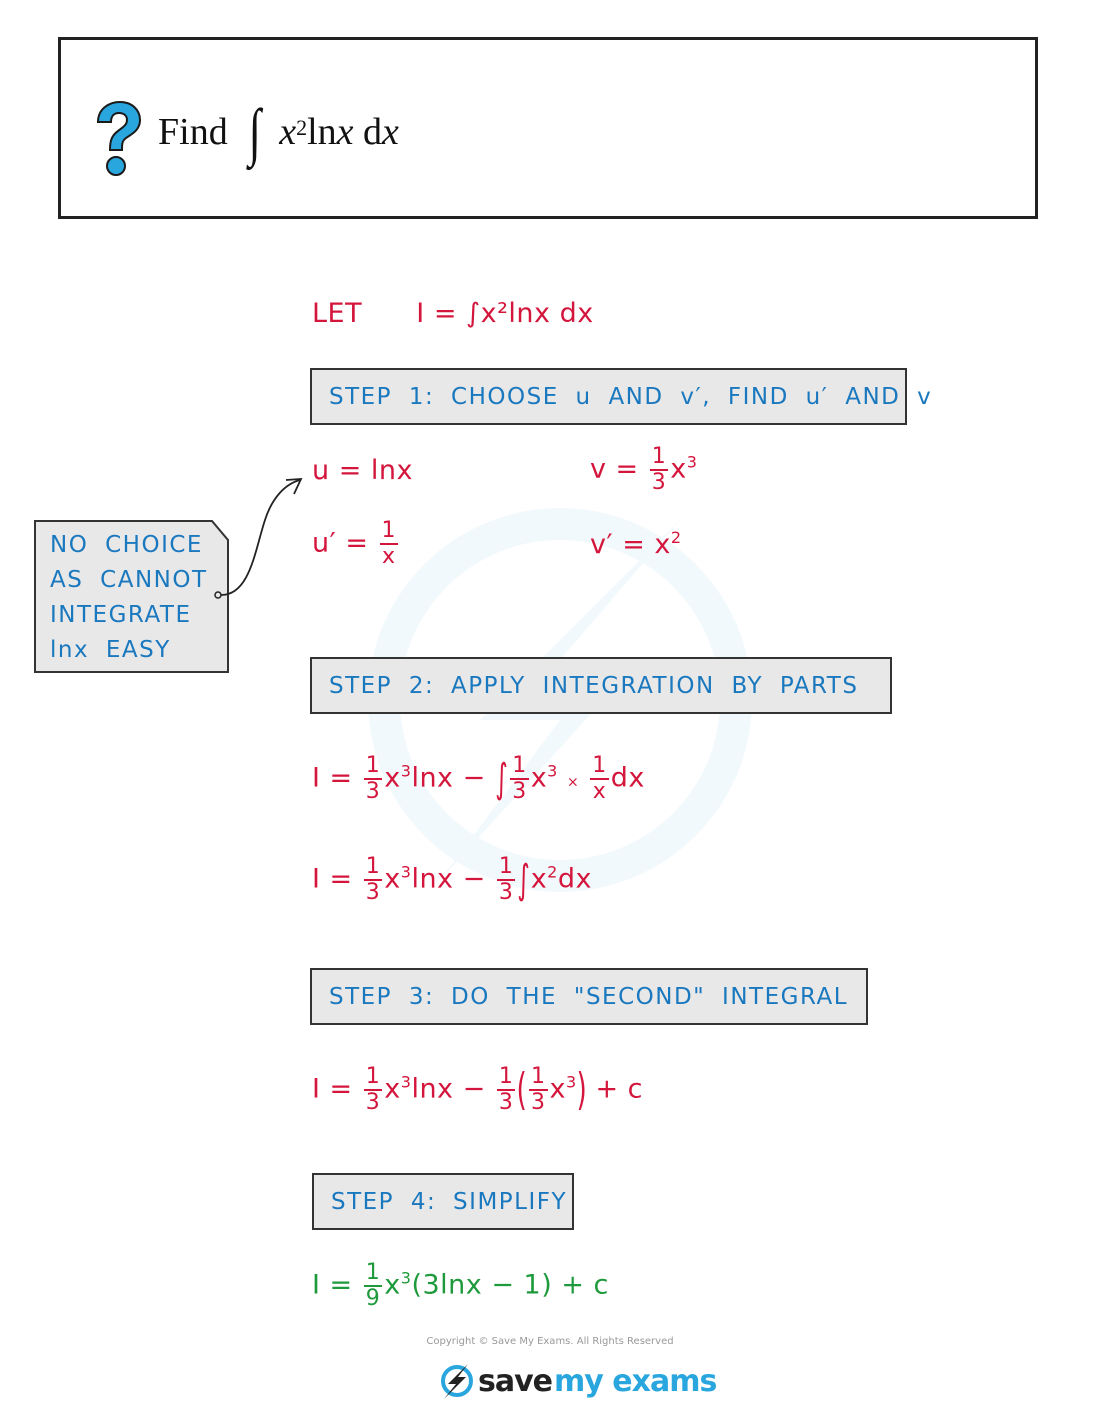 This screenshot has width=1100, height=1411. I want to click on term: (3lnx − 1) + c, so click(510, 1285).